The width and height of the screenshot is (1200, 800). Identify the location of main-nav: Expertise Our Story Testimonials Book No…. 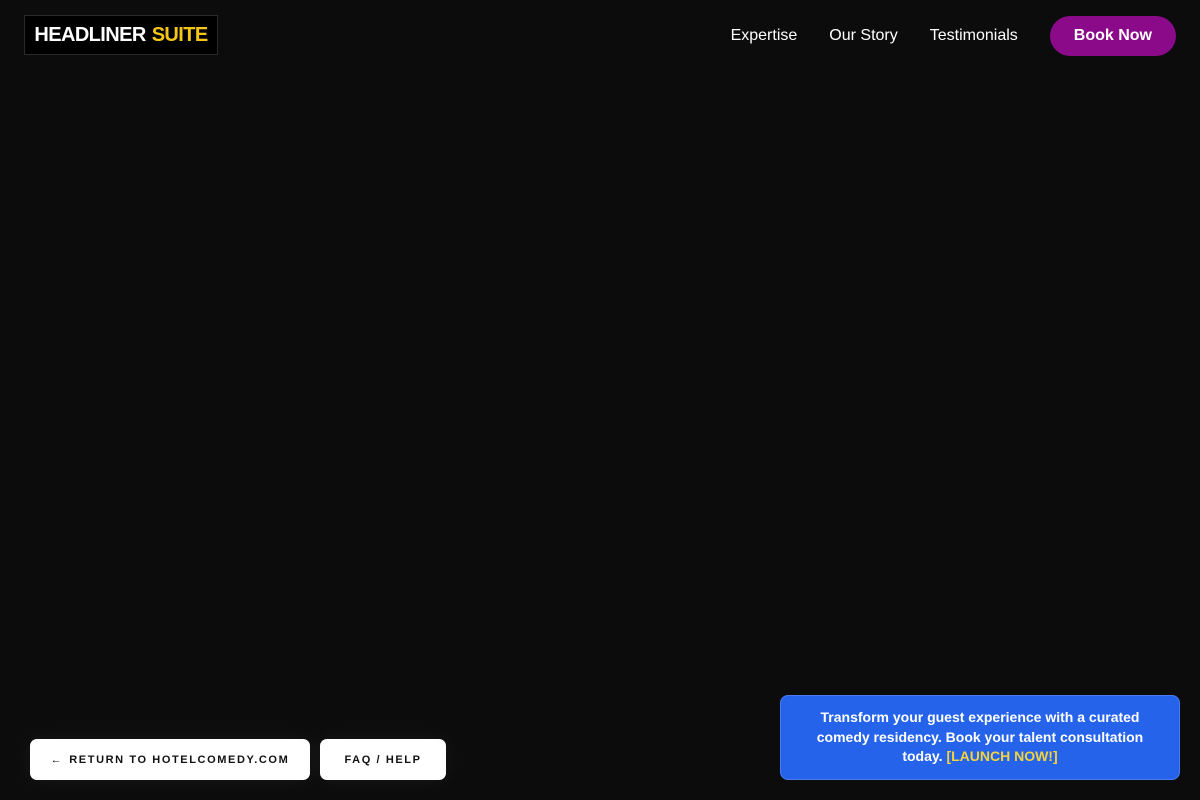
(953, 36).